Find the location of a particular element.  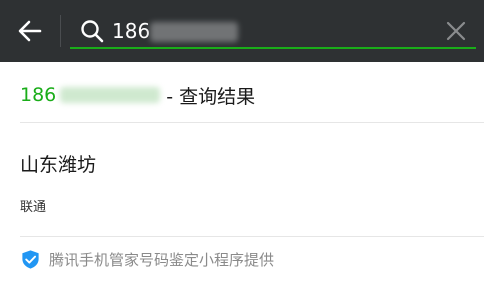

result-title-suffix: - 查询结果 is located at coordinates (211, 96).